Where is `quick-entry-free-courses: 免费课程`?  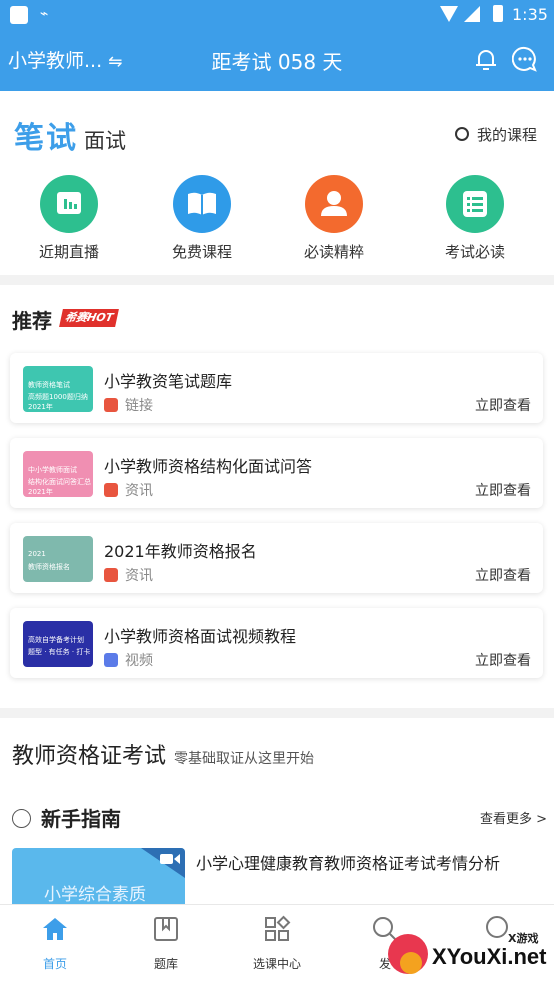 quick-entry-free-courses: 免费课程 is located at coordinates (202, 218).